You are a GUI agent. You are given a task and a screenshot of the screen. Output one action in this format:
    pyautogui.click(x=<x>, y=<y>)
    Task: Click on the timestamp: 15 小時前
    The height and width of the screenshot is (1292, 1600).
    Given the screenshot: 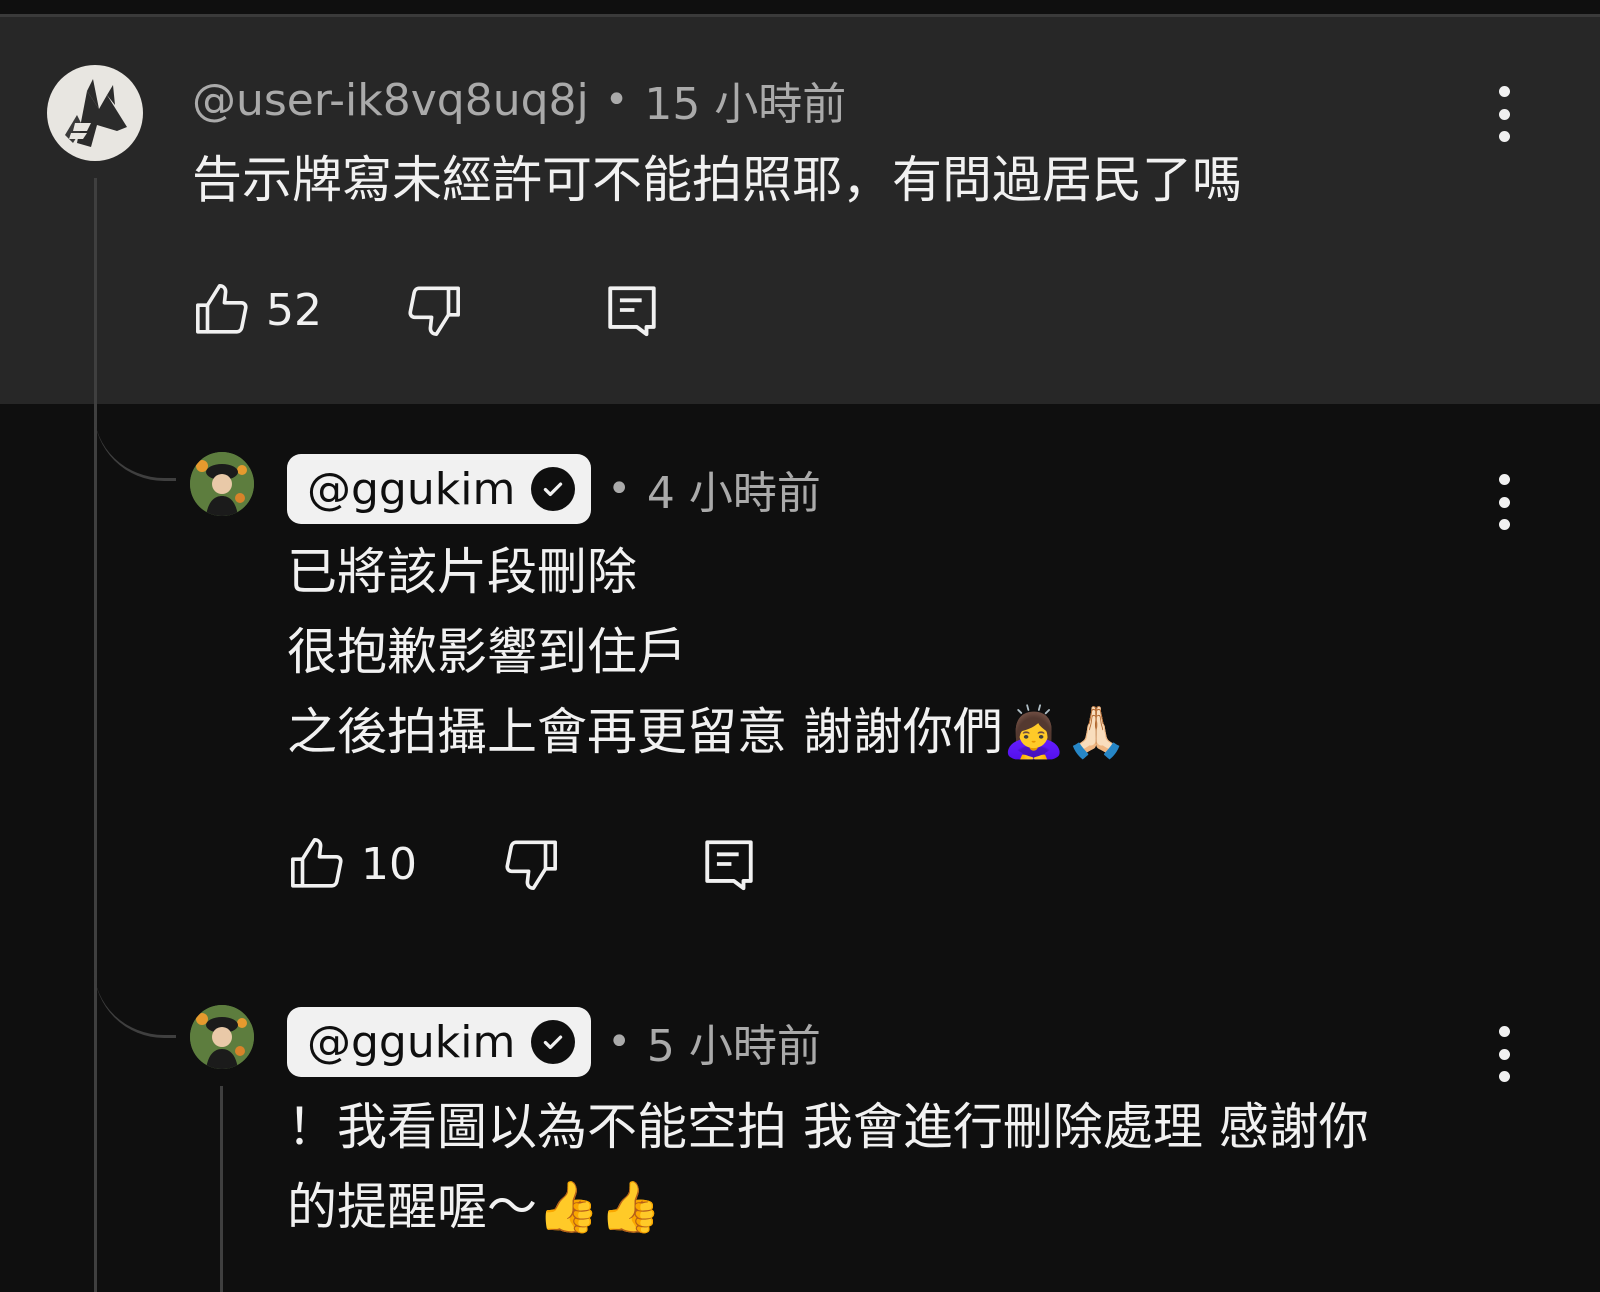 What is the action you would take?
    pyautogui.click(x=745, y=104)
    